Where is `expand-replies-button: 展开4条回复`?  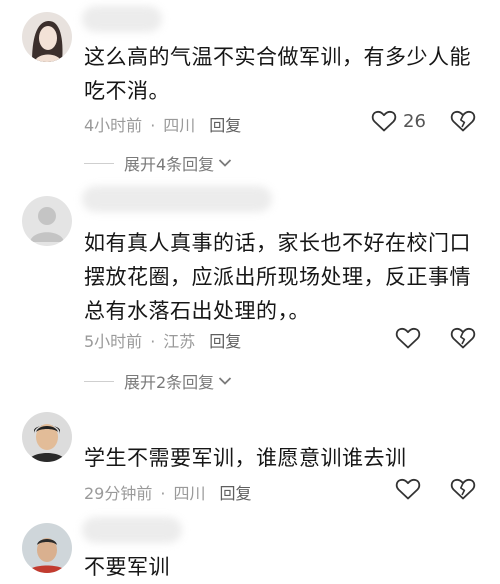
expand-replies-button: 展开4条回复 is located at coordinates (158, 163).